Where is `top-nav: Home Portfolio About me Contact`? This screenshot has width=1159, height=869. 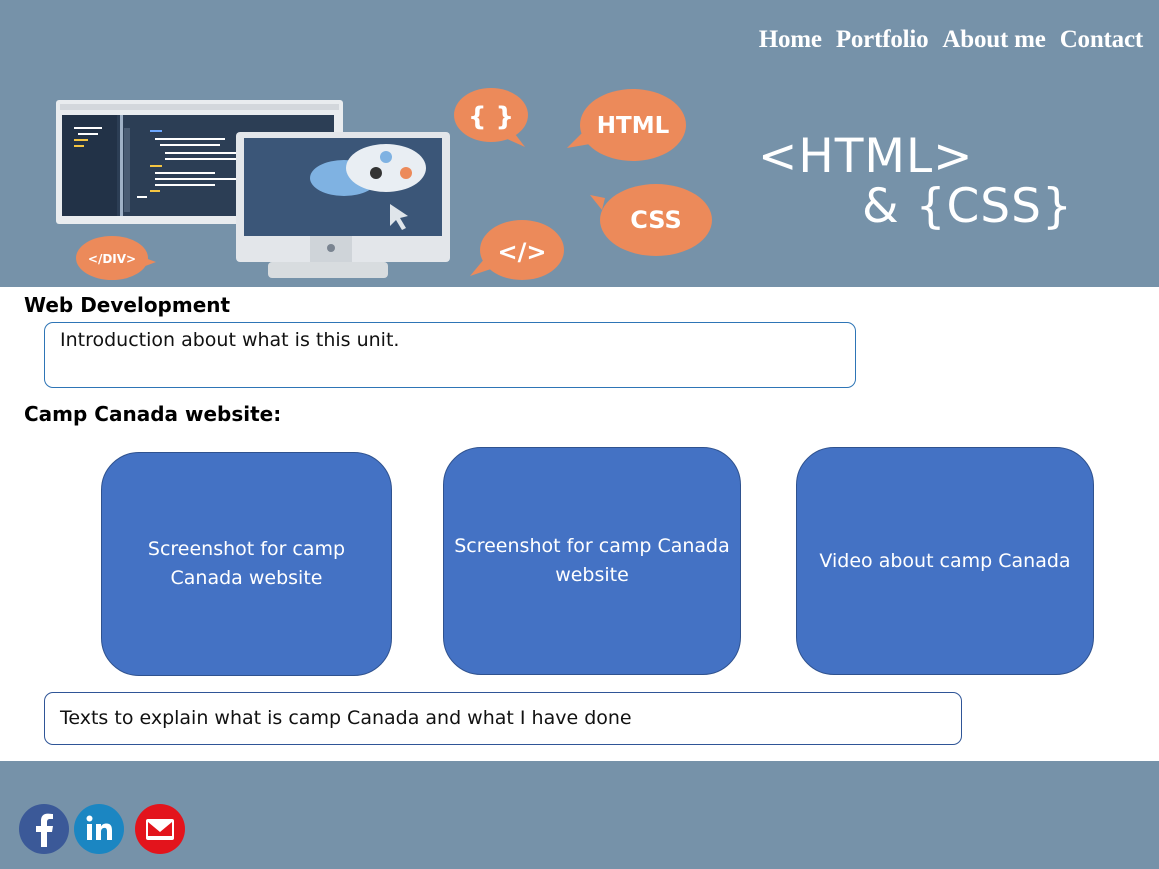
top-nav: Home Portfolio About me Contact is located at coordinates (951, 40).